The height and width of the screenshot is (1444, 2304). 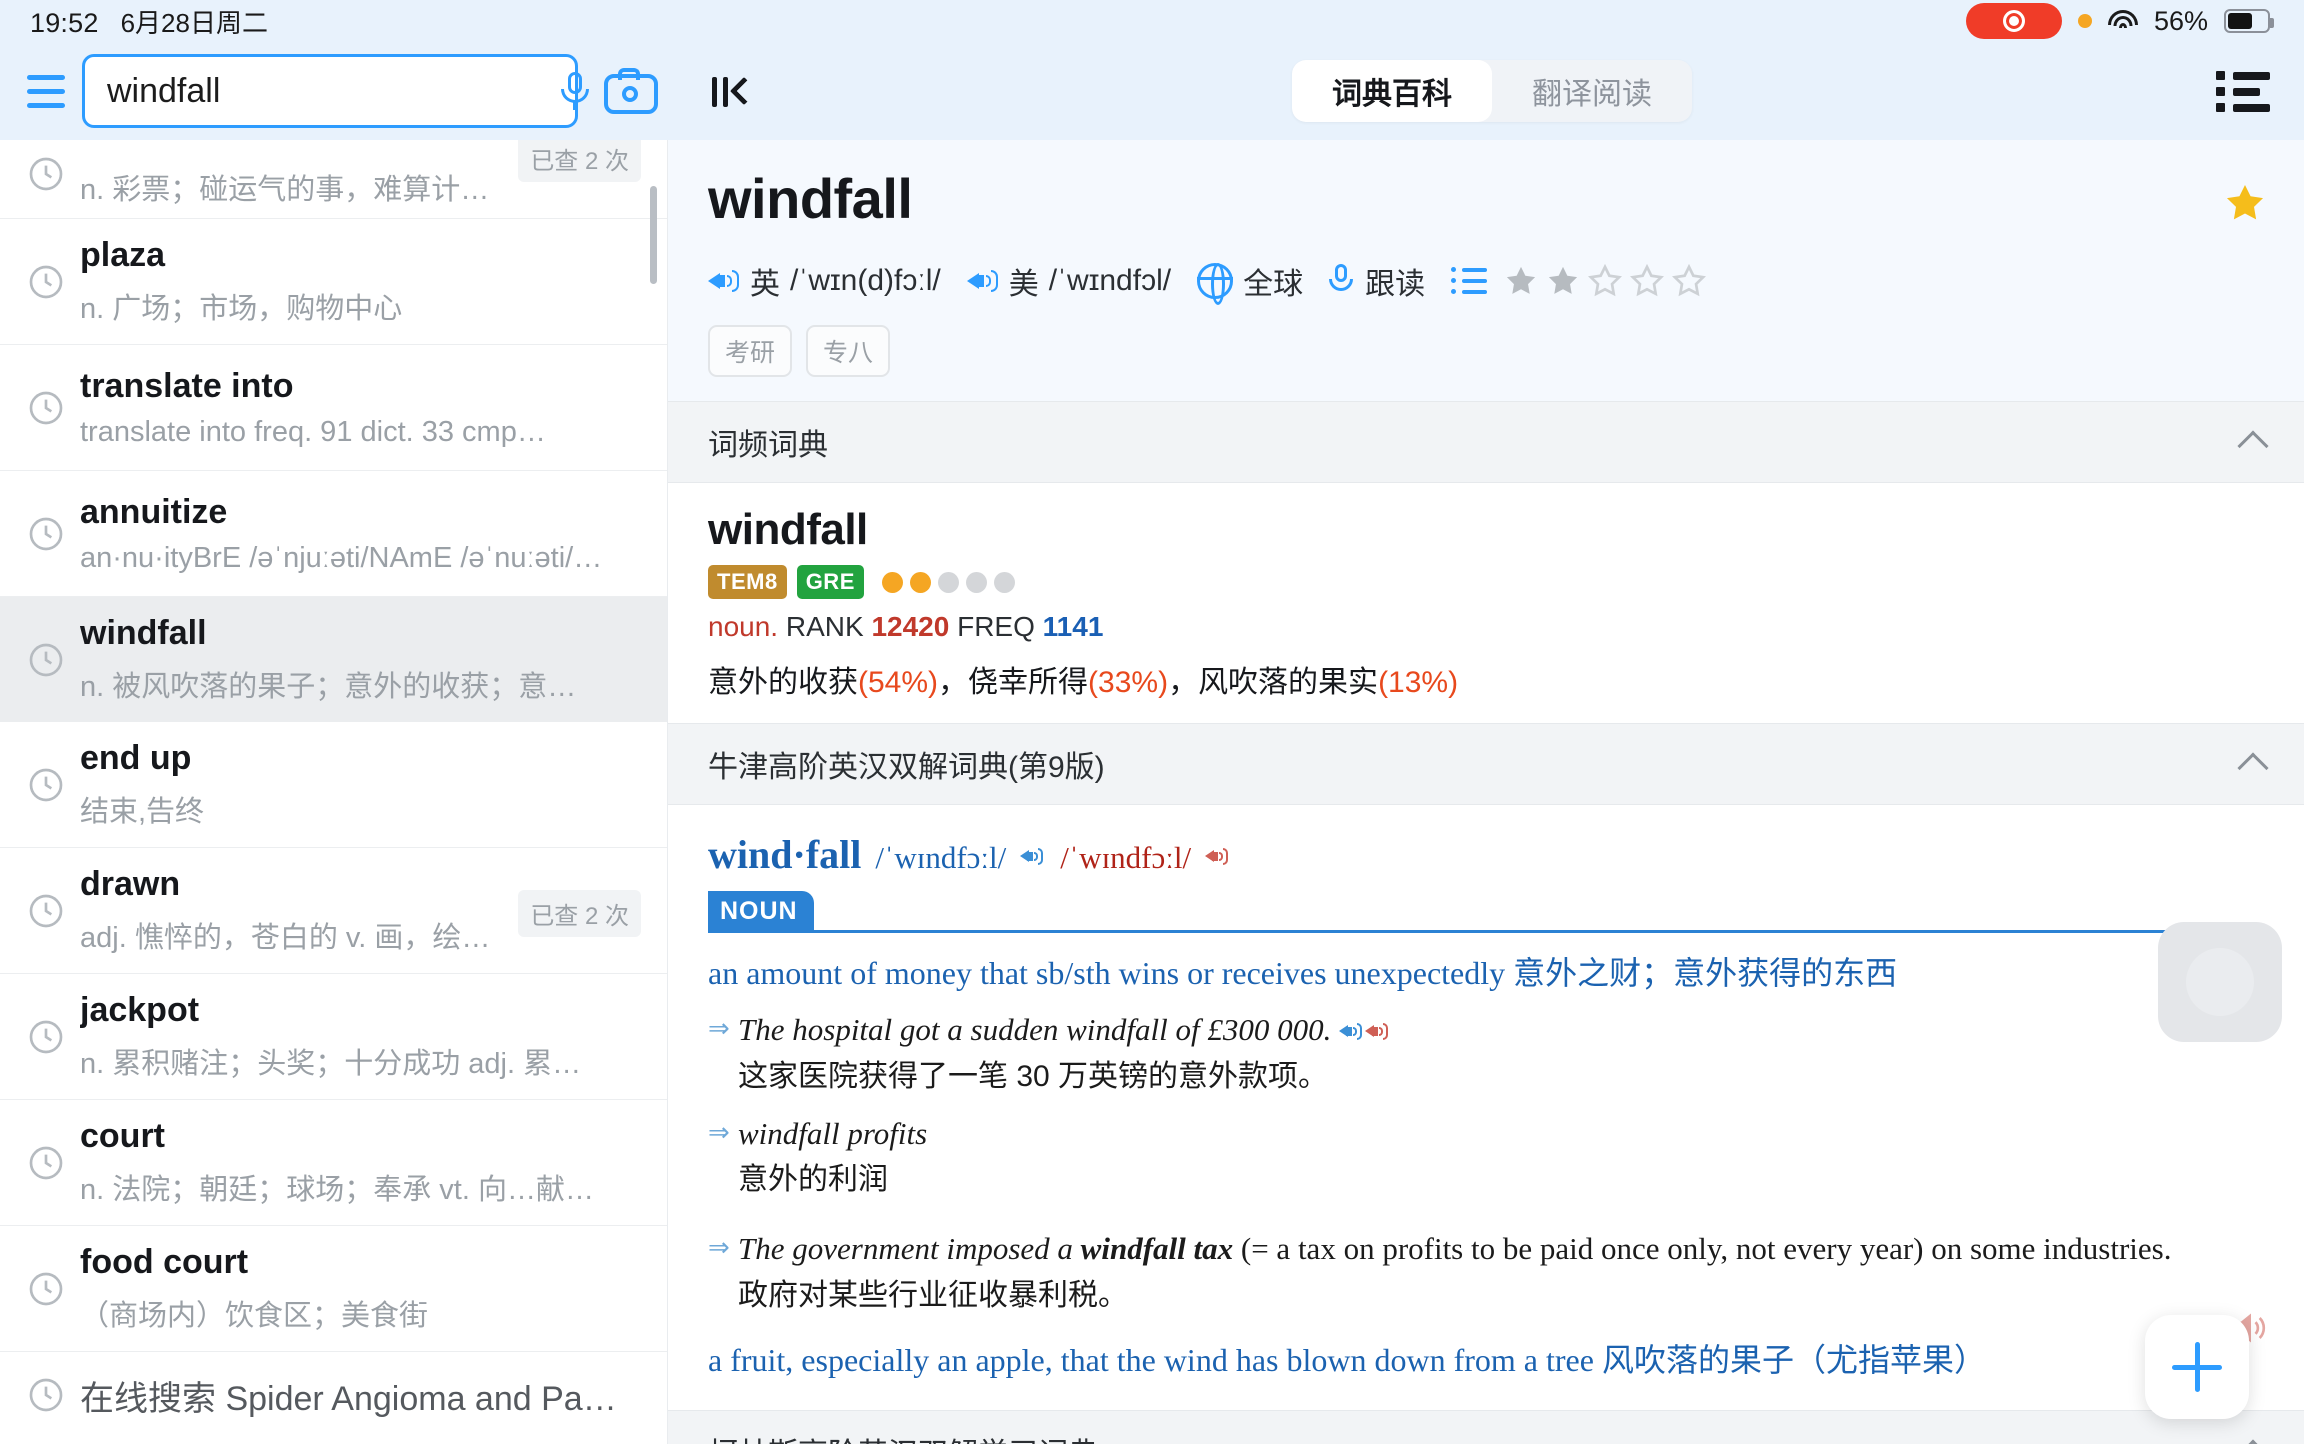 What do you see at coordinates (1486, 351) in the screenshot?
I see `exam-tags: 考研 专八` at bounding box center [1486, 351].